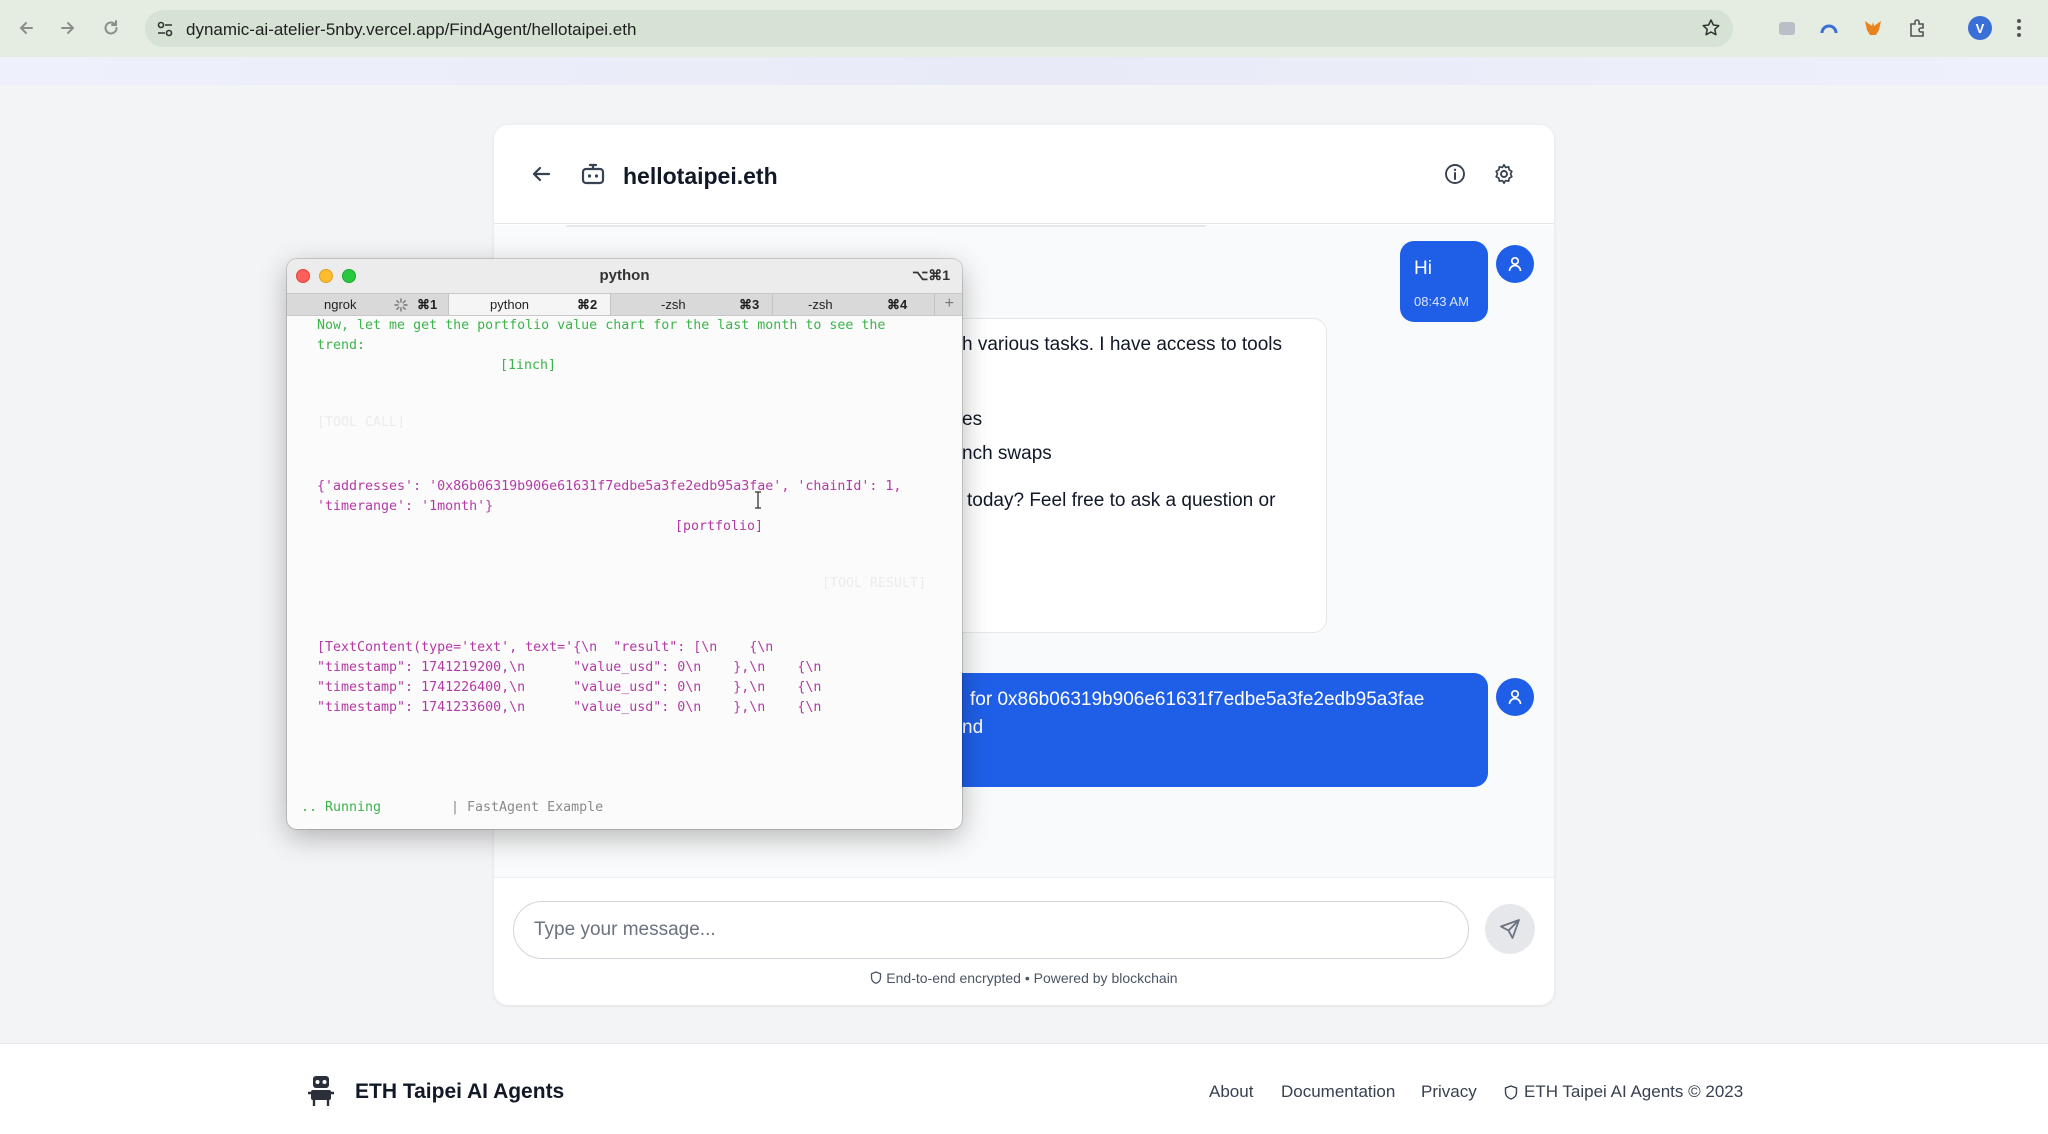 The image size is (2048, 1134). What do you see at coordinates (68, 28) in the screenshot?
I see `forward-arrow-icon` at bounding box center [68, 28].